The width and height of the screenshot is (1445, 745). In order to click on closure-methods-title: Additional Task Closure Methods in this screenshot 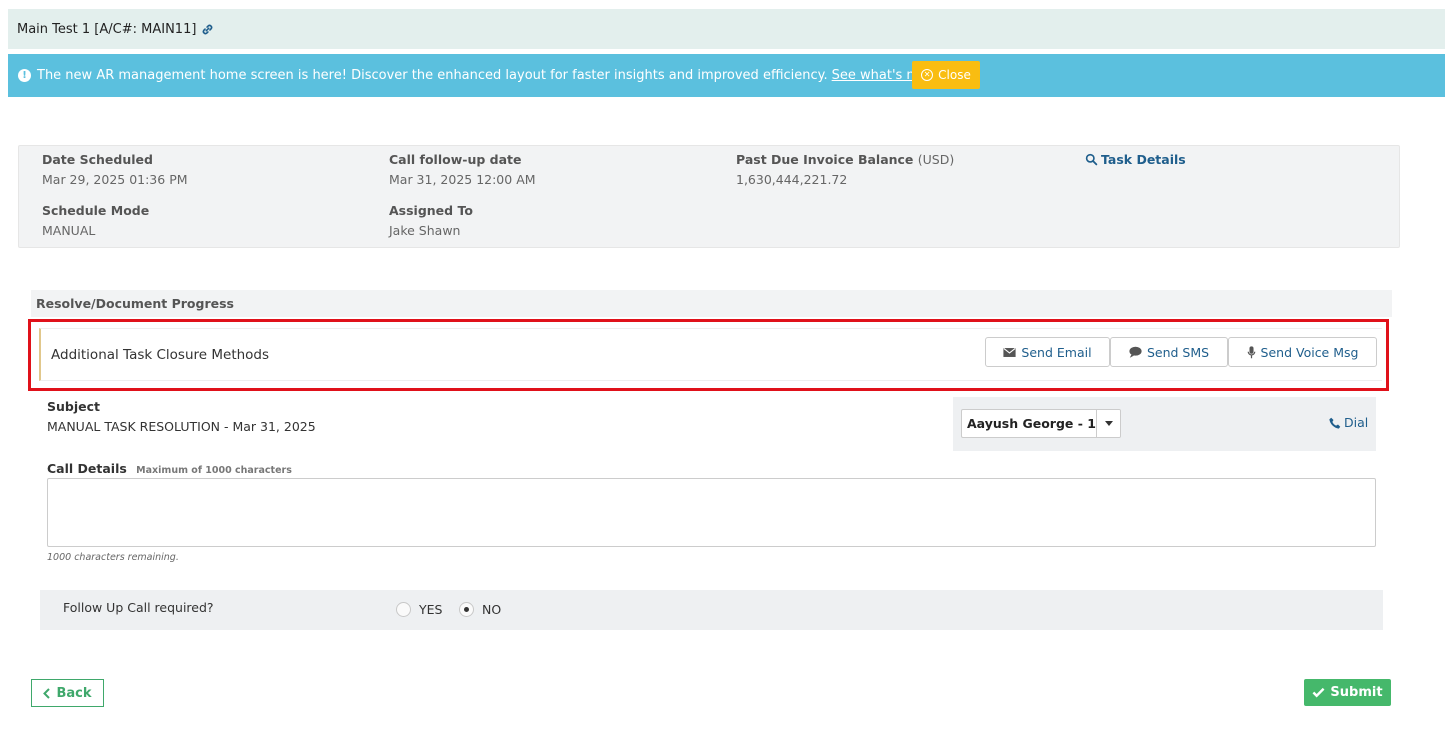, I will do `click(160, 355)`.